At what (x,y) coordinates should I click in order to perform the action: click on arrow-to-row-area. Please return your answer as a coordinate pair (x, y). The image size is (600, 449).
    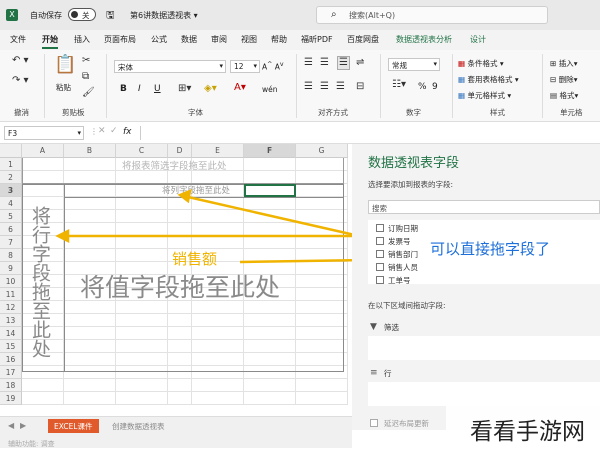
    Looking at the image, I should click on (211, 236).